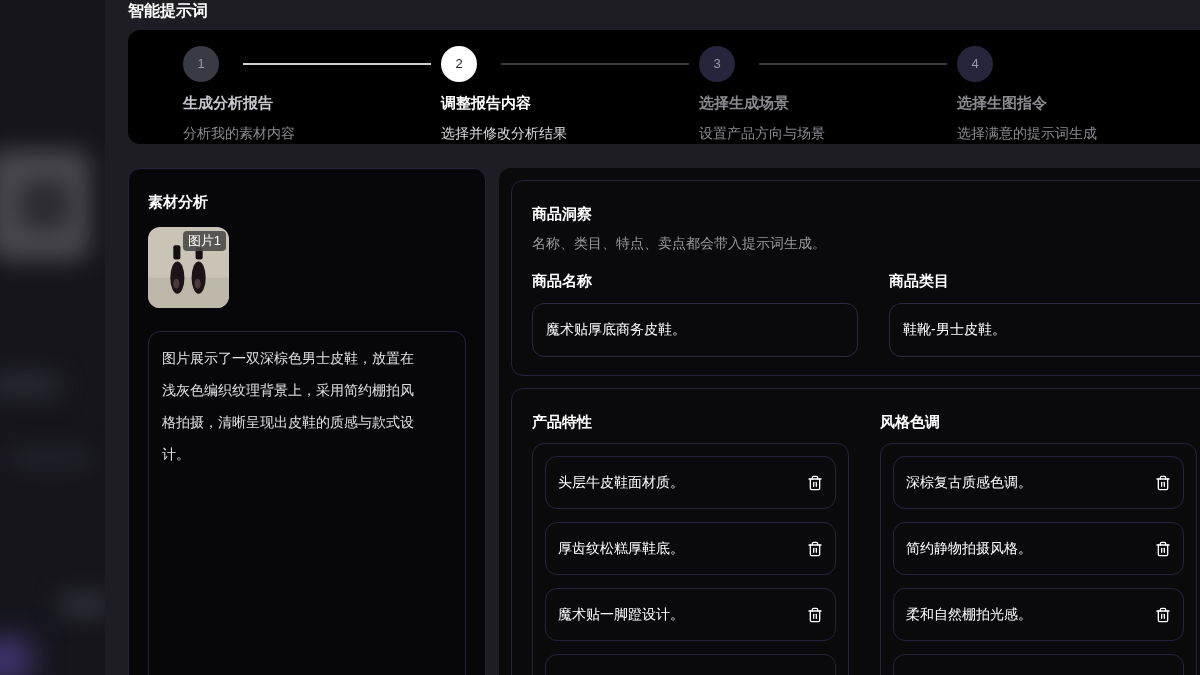  I want to click on step-subtitle: 设置产品方向与场景, so click(762, 133).